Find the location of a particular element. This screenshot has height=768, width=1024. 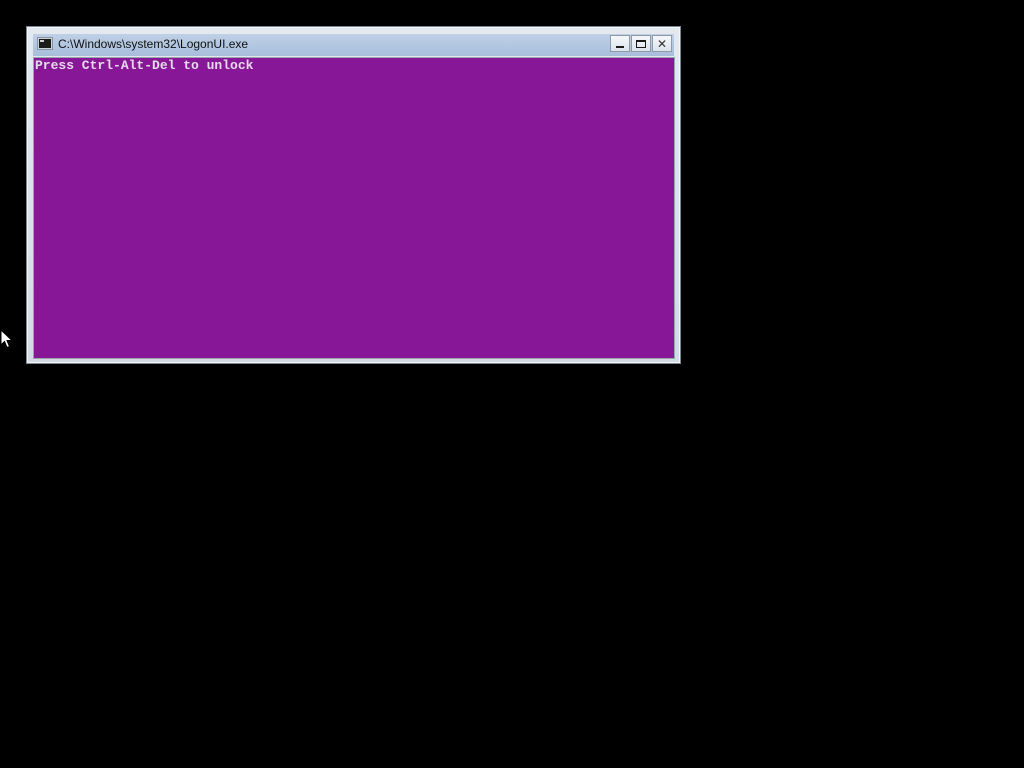

close-icon: ✕ is located at coordinates (662, 43).